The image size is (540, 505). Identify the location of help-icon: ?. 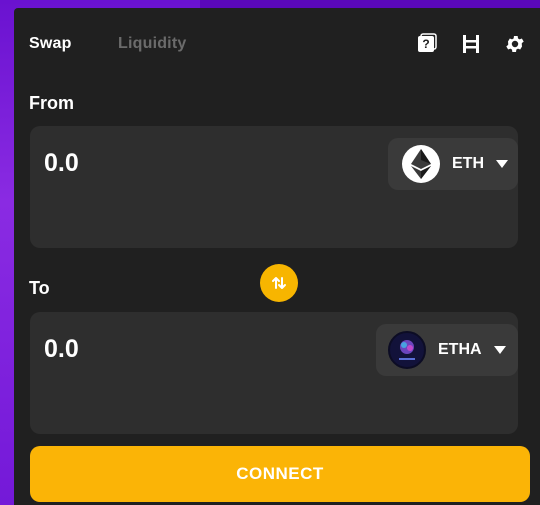
(427, 44).